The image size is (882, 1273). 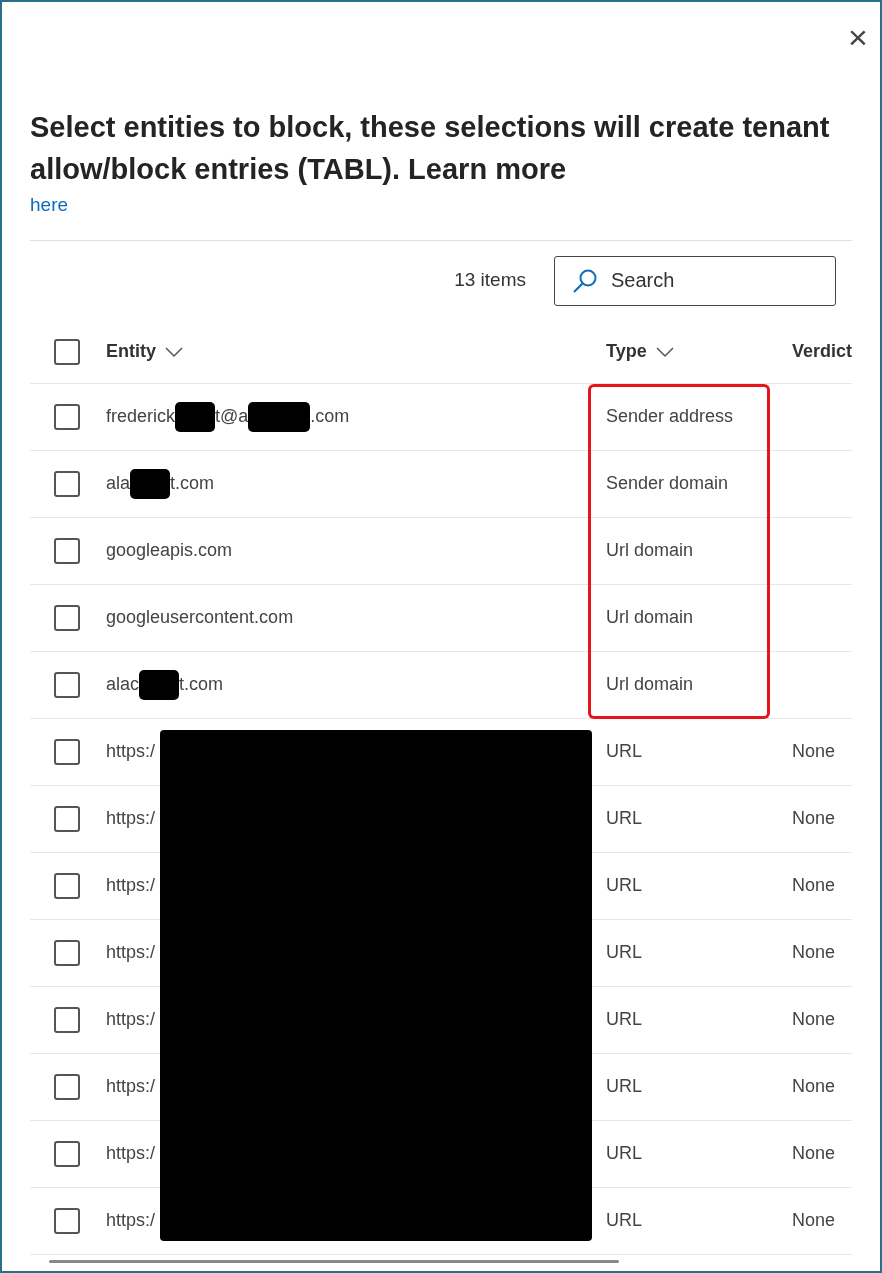 What do you see at coordinates (118, 483) in the screenshot?
I see `entity-text: ala` at bounding box center [118, 483].